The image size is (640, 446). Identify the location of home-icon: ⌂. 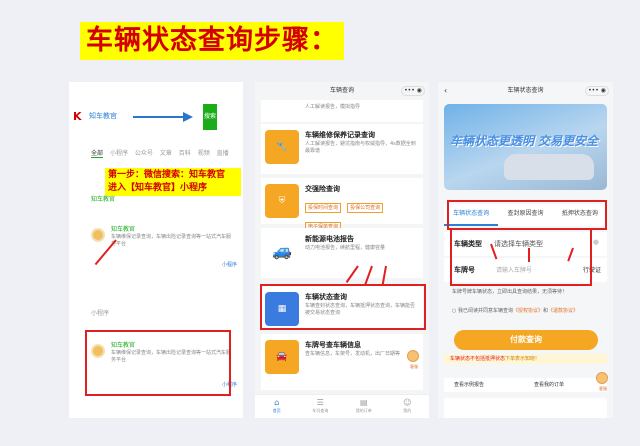
(277, 402).